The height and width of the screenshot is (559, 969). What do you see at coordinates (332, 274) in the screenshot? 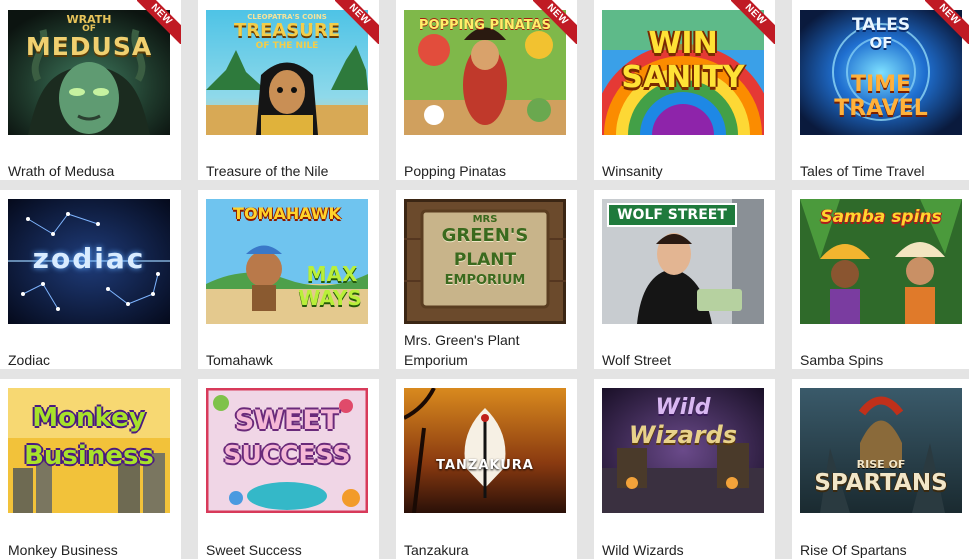
I see `logo-line: MAX` at bounding box center [332, 274].